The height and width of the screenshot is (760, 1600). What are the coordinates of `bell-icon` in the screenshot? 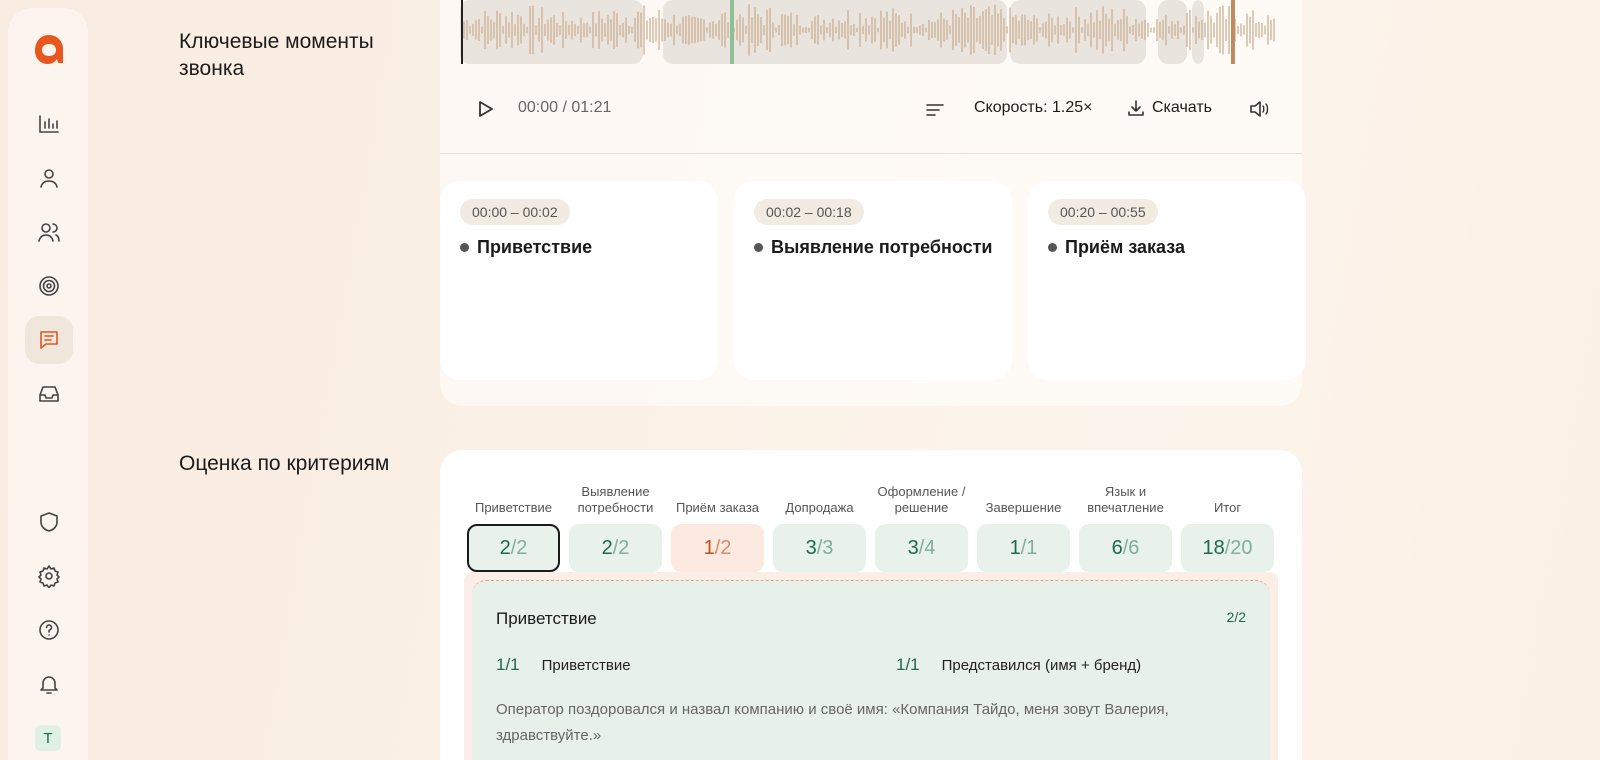 It's located at (49, 685).